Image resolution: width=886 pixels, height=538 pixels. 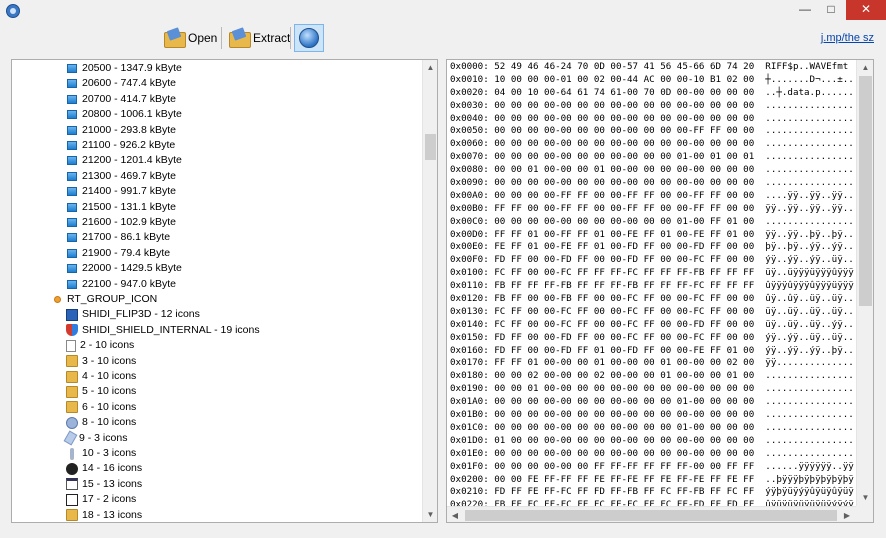 What do you see at coordinates (109, 391) in the screenshot?
I see `tree-item-label: 5 - 10 icons` at bounding box center [109, 391].